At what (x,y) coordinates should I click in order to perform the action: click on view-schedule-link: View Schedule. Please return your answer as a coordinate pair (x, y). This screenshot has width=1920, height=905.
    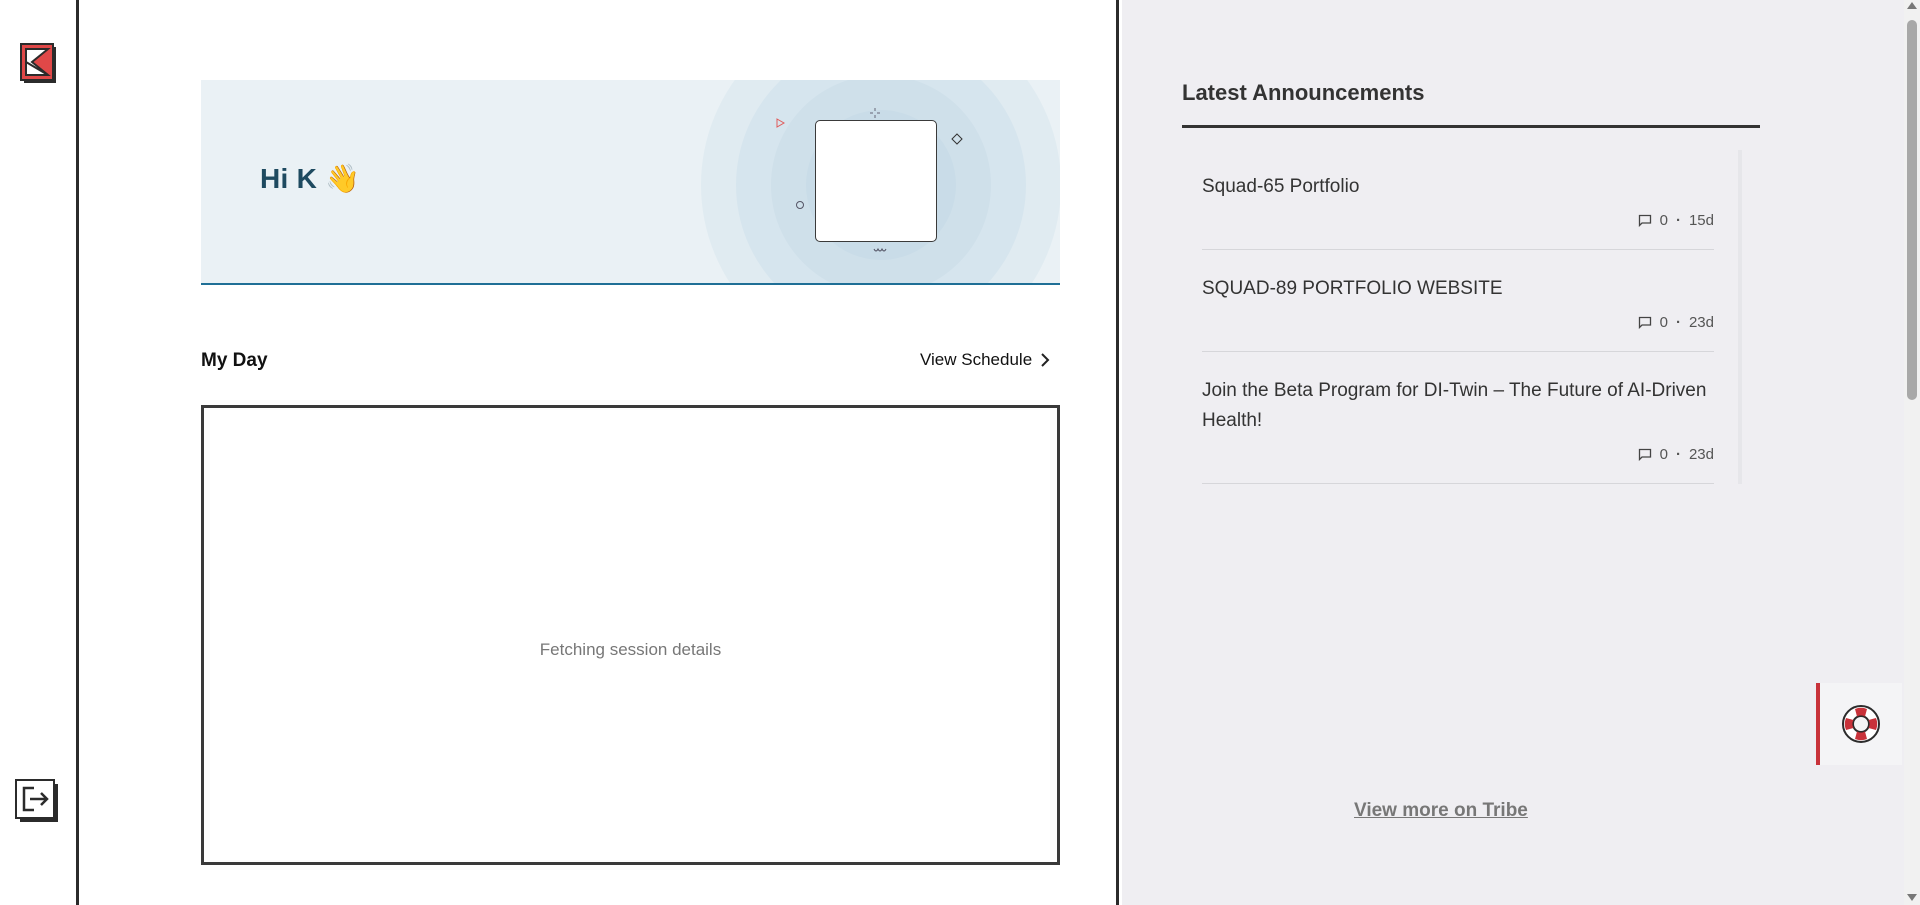
    Looking at the image, I should click on (985, 360).